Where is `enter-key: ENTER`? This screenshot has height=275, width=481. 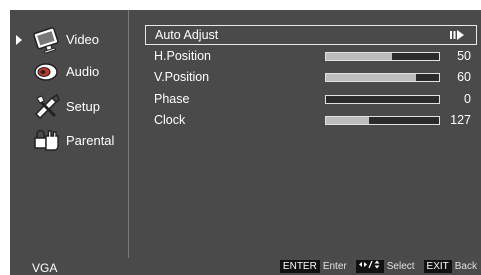 enter-key: ENTER is located at coordinates (299, 266).